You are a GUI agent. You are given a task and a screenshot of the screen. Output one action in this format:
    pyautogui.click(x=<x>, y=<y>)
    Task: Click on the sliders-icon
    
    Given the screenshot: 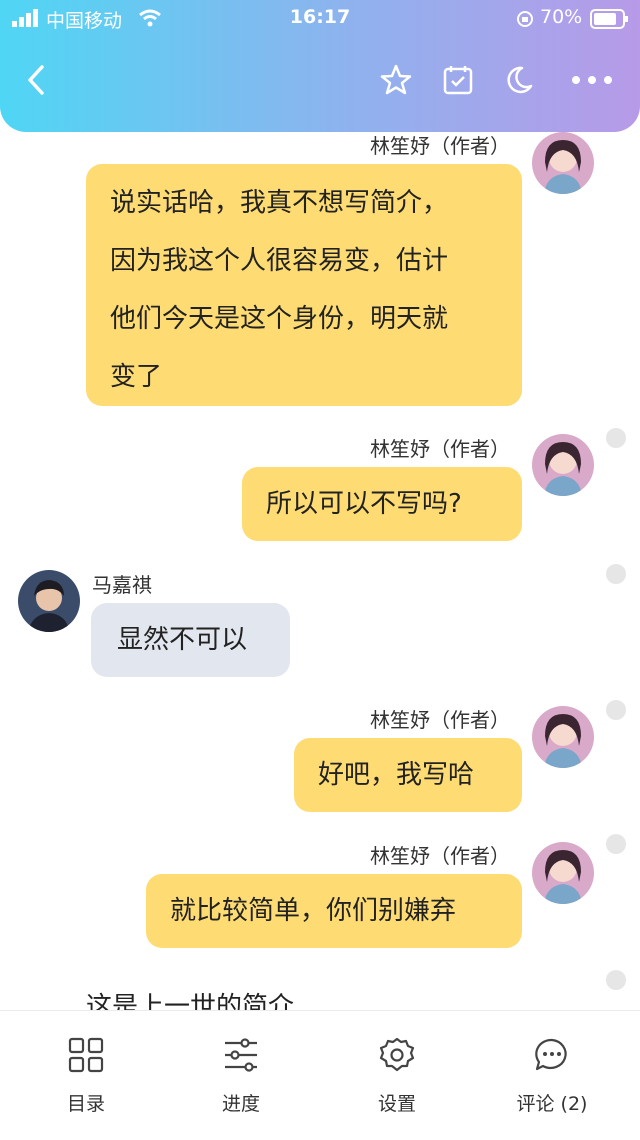 What is the action you would take?
    pyautogui.click(x=241, y=1055)
    